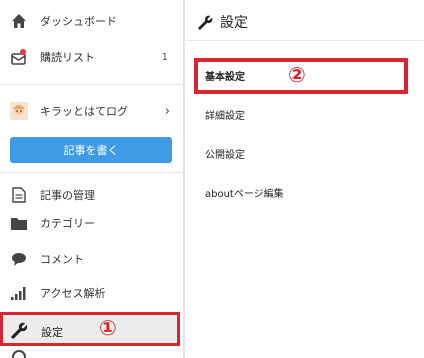 Image resolution: width=424 pixels, height=358 pixels. I want to click on folder-icon, so click(19, 223).